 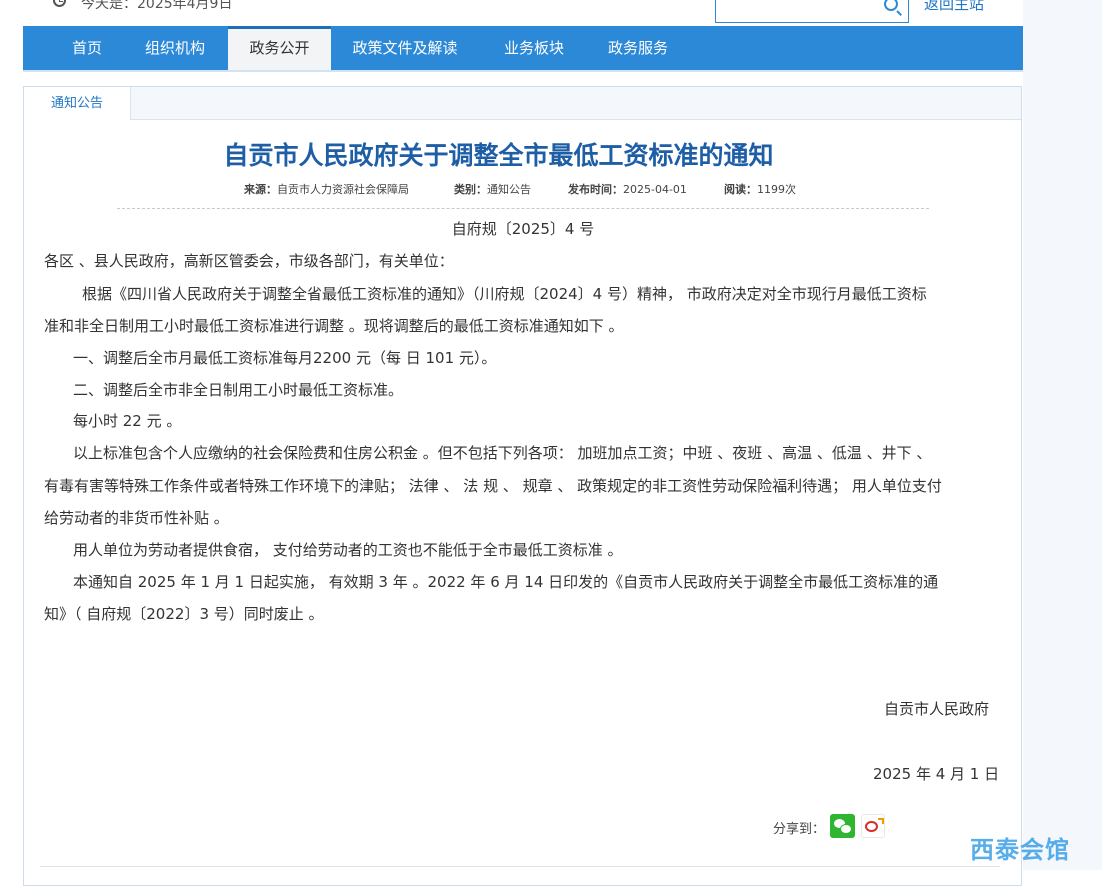 What do you see at coordinates (405, 48) in the screenshot?
I see `nav-item-policy-documents: 政策文件及解读` at bounding box center [405, 48].